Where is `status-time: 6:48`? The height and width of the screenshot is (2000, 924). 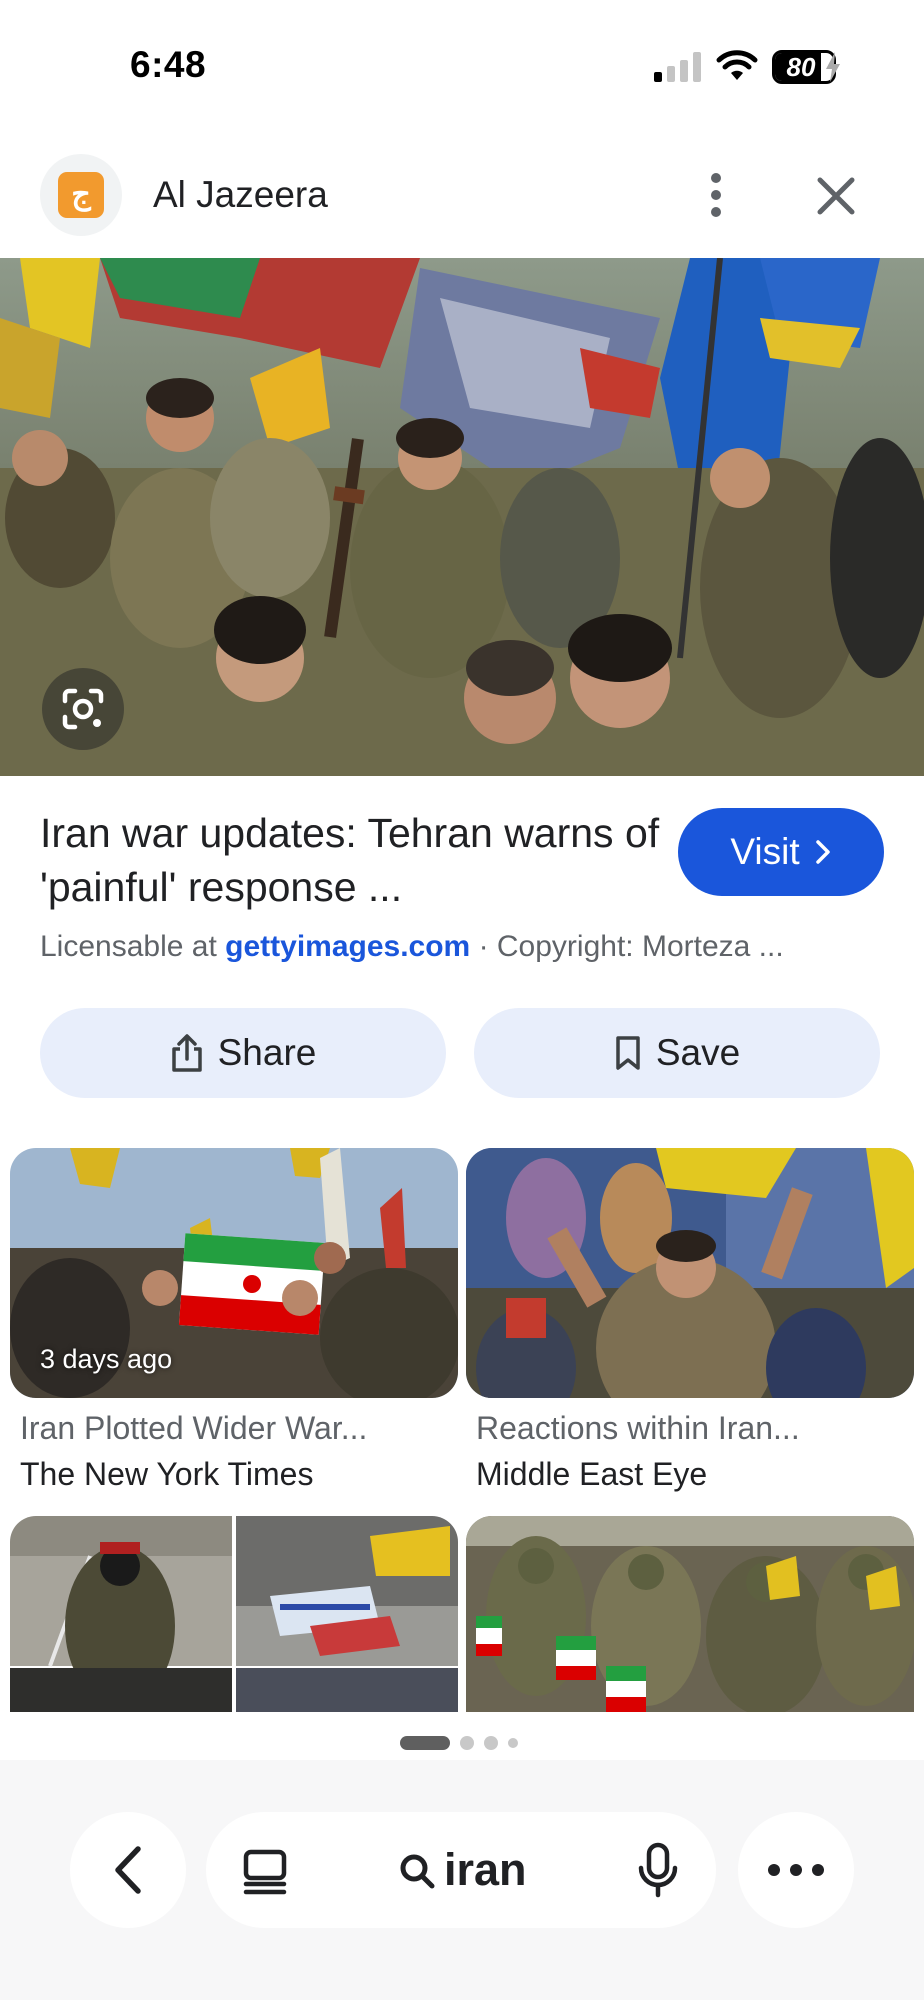
status-time: 6:48 is located at coordinates (168, 64).